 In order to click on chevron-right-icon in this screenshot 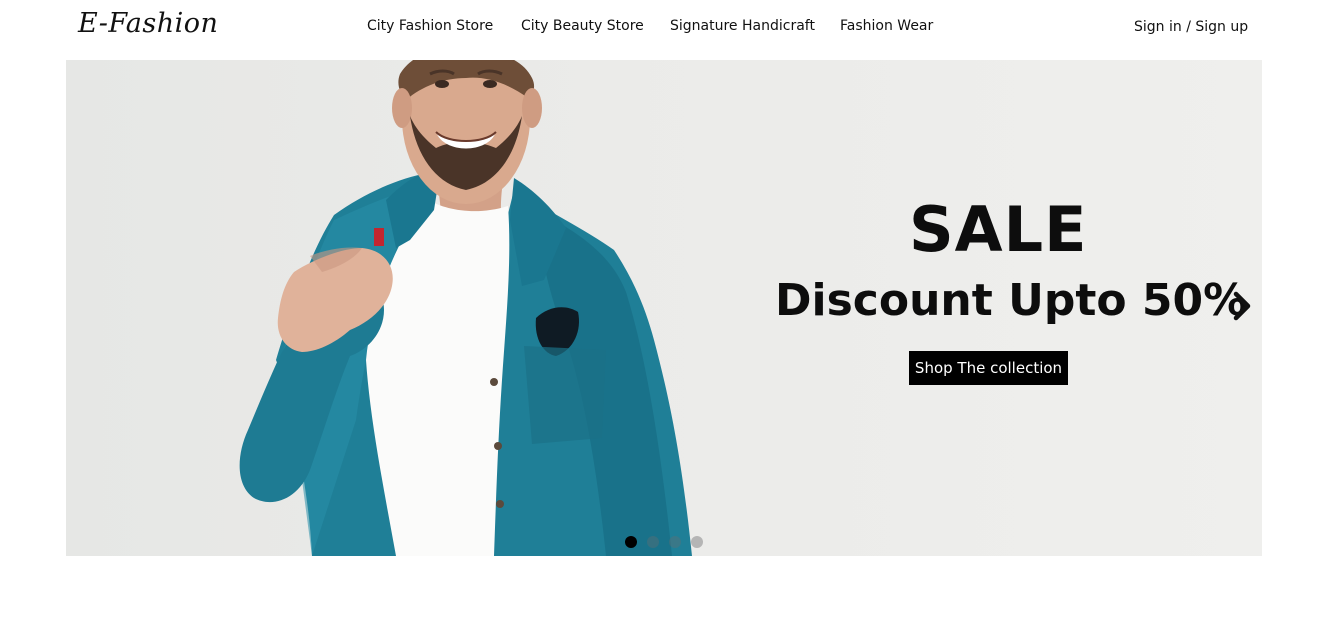, I will do `click(1243, 306)`.